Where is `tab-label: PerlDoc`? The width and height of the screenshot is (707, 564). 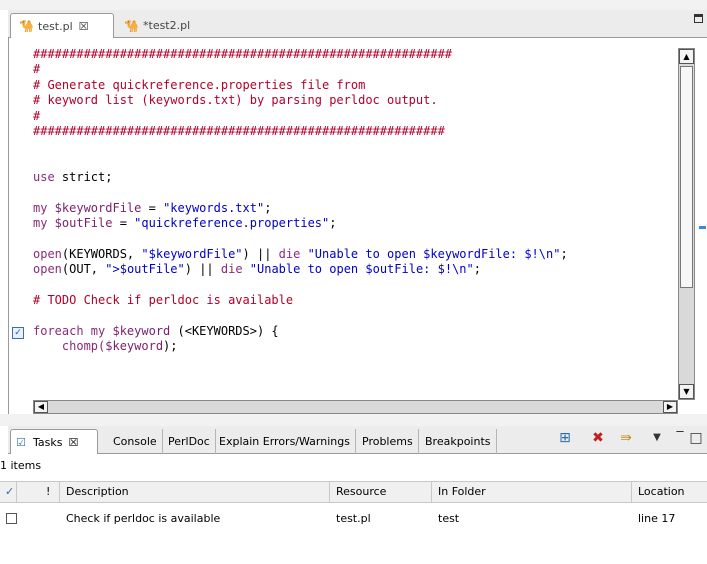
tab-label: PerlDoc is located at coordinates (189, 441).